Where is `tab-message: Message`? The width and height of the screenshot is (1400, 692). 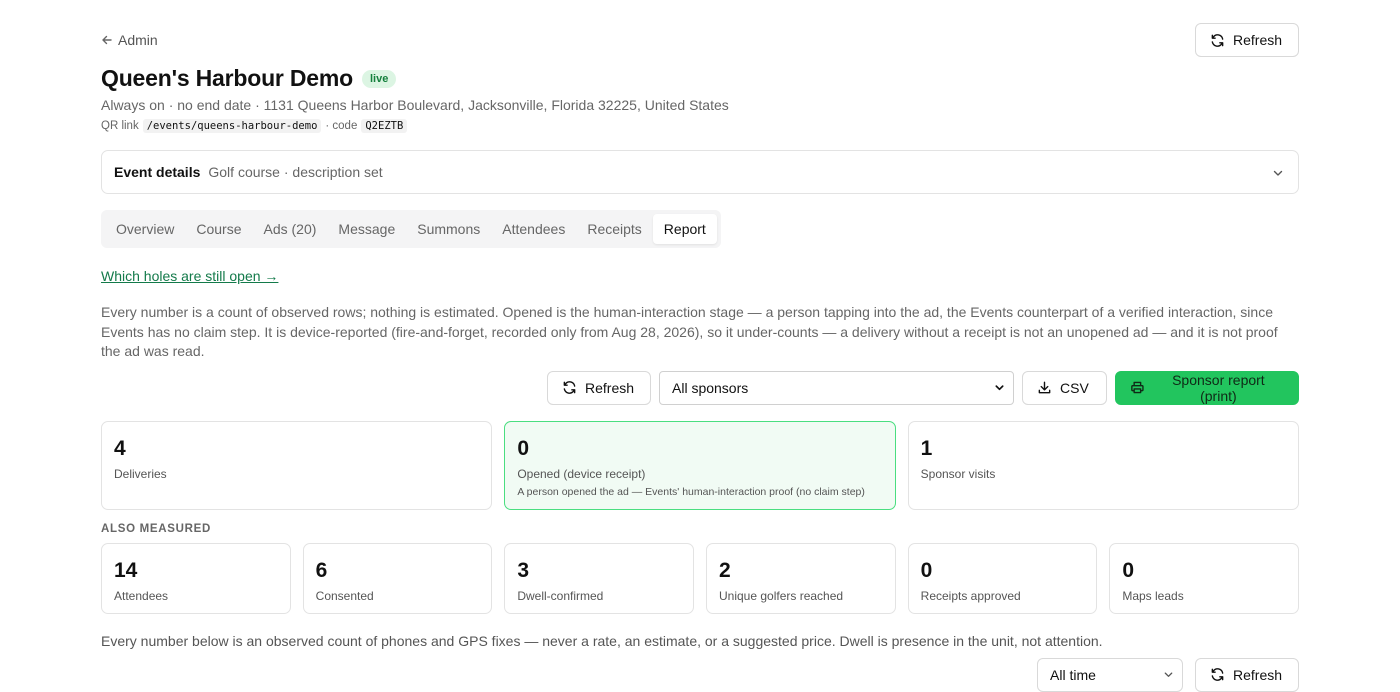 tab-message: Message is located at coordinates (366, 229).